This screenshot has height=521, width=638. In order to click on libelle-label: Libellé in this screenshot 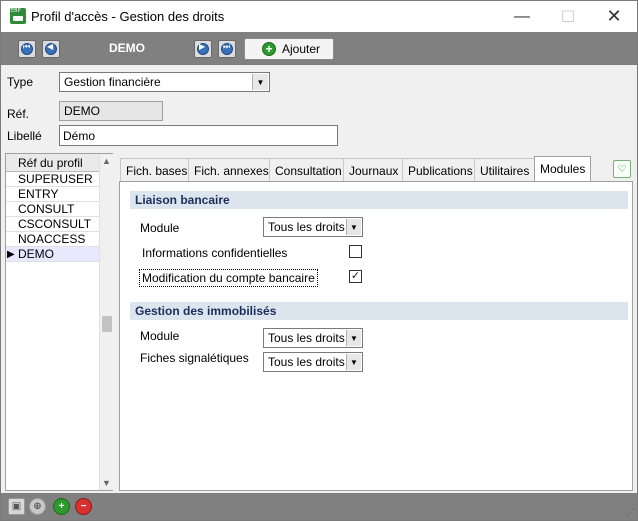, I will do `click(24, 136)`.